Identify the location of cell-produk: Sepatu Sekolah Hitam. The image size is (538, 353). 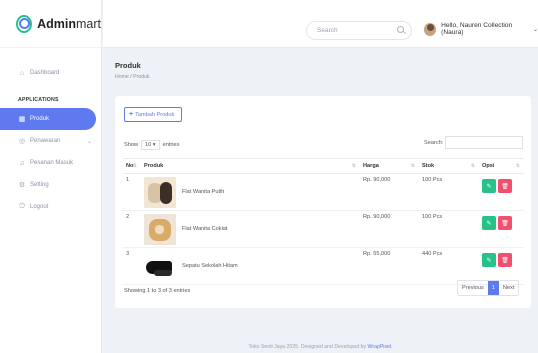
(250, 266).